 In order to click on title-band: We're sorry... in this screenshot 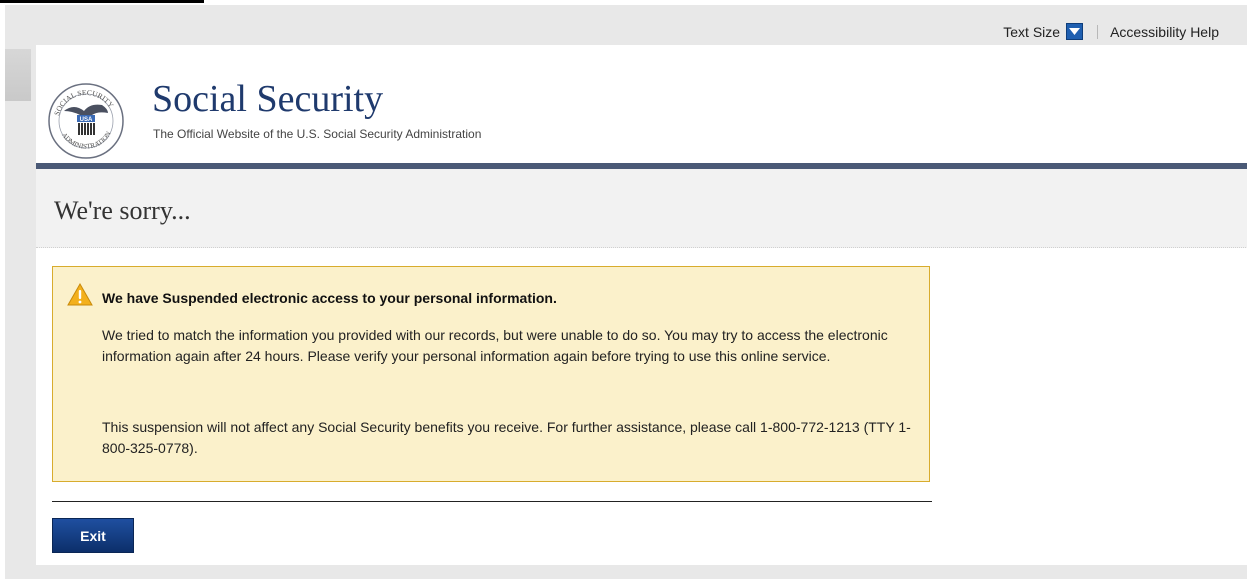, I will do `click(641, 208)`.